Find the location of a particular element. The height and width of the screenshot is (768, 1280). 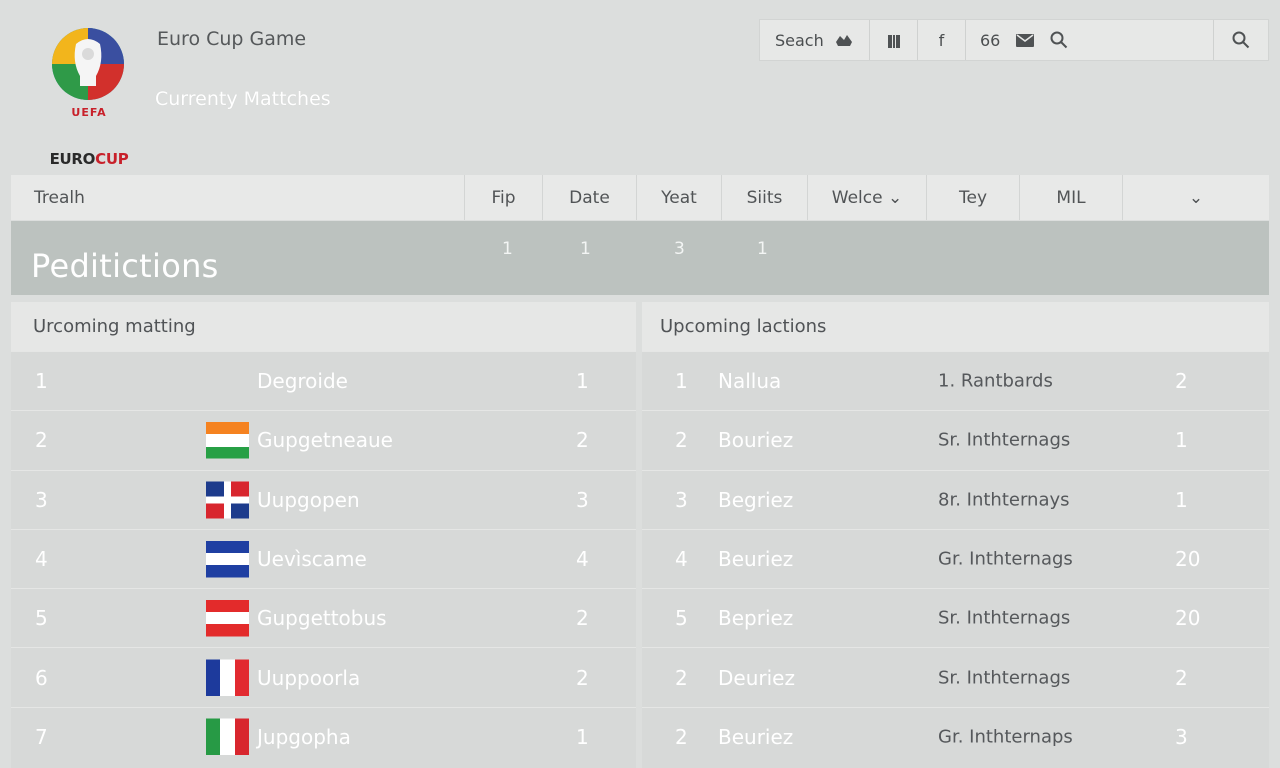

facebook-button: f is located at coordinates (942, 40).